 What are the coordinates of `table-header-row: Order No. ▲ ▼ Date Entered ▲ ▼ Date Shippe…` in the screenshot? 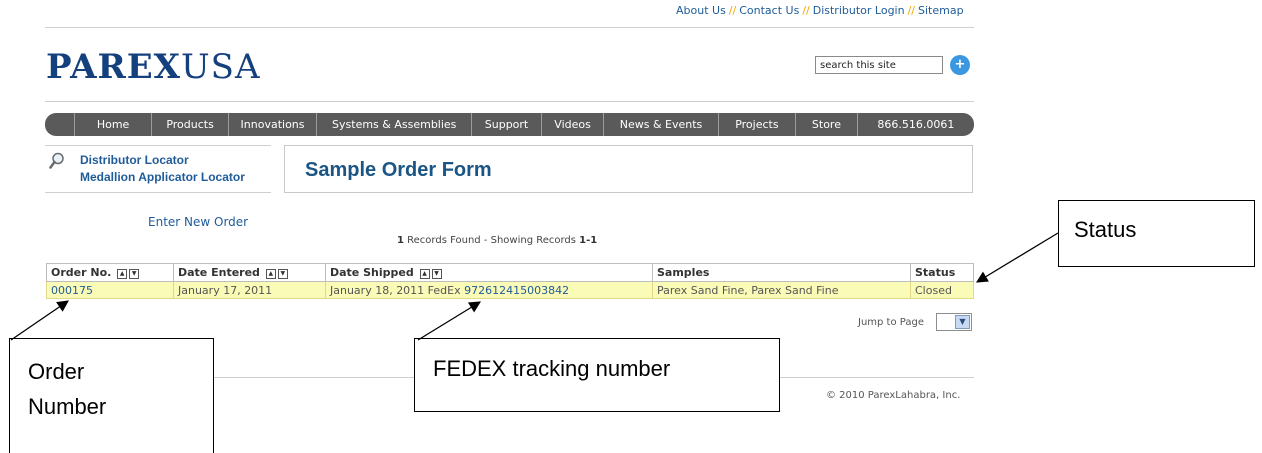 It's located at (510, 272).